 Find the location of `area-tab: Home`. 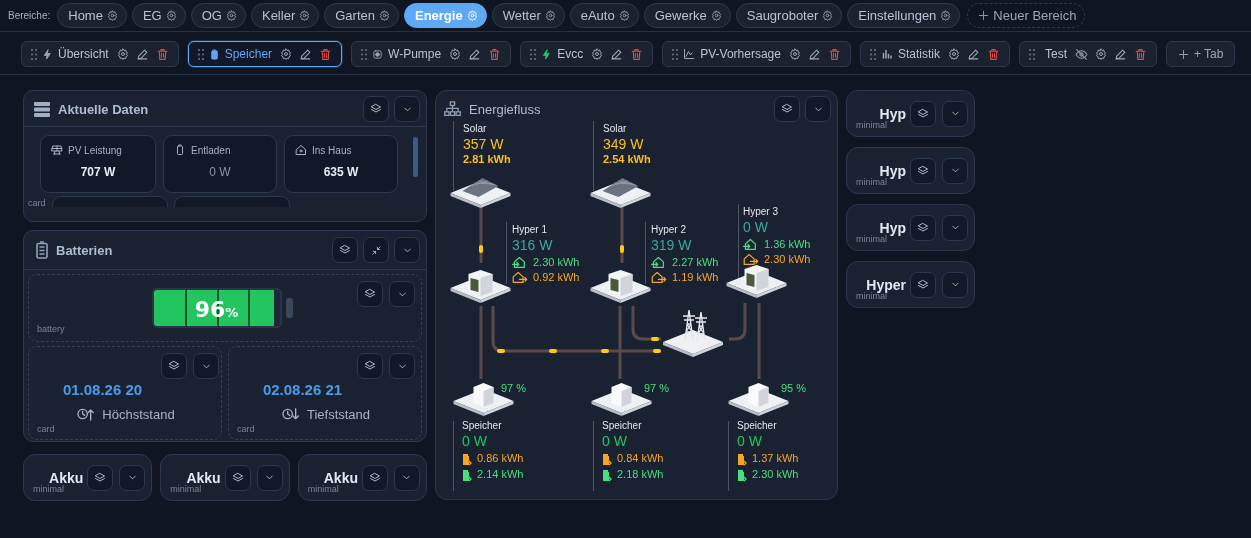

area-tab: Home is located at coordinates (92, 15).